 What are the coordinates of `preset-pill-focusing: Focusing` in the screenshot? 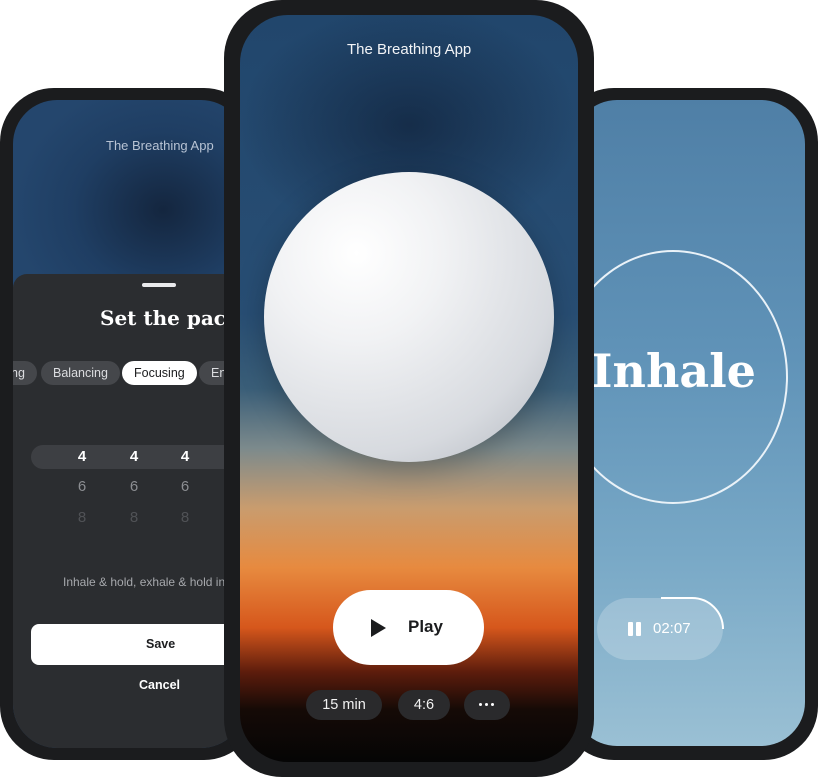 It's located at (159, 373).